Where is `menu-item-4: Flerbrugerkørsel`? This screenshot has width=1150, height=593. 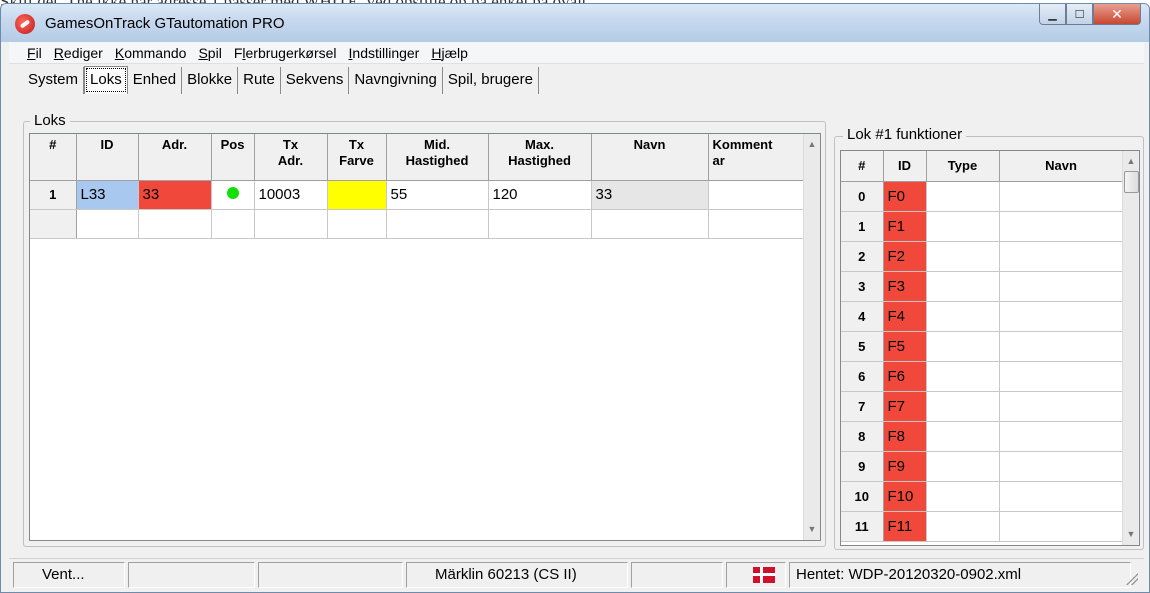
menu-item-4: Flerbrugerkørsel is located at coordinates (285, 53).